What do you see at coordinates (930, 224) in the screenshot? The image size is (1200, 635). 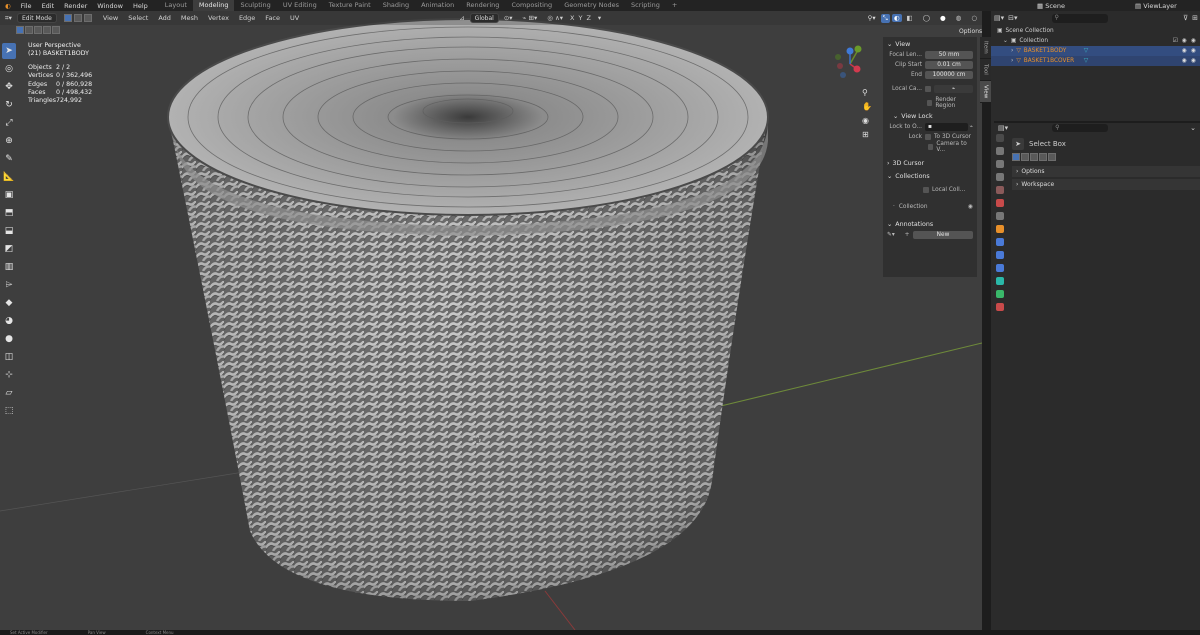 I see `annotations-header: ⌄ Annotations` at bounding box center [930, 224].